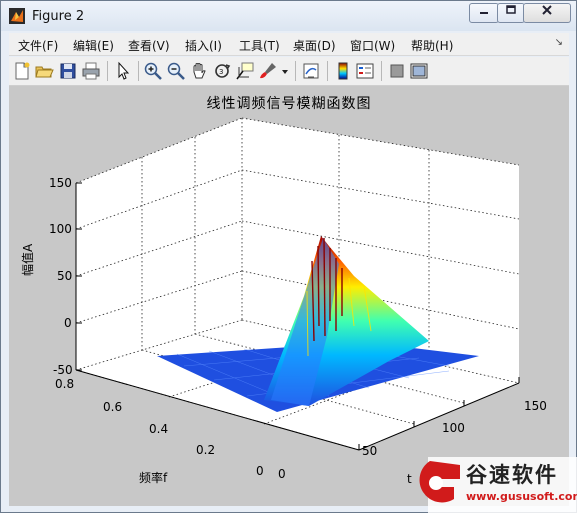 This screenshot has width=577, height=517. I want to click on y-axis-label: 频率f, so click(153, 478).